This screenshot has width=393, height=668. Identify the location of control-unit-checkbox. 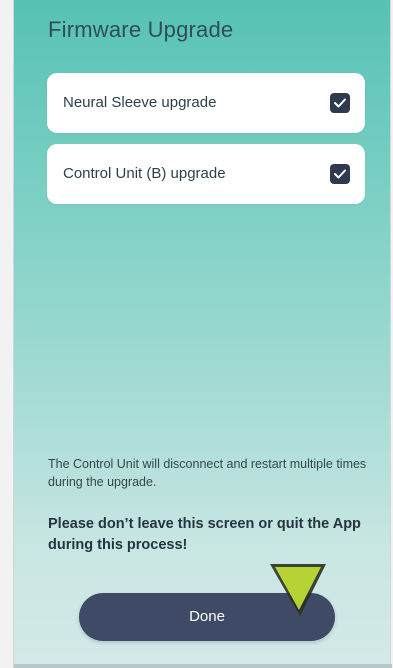
(340, 174).